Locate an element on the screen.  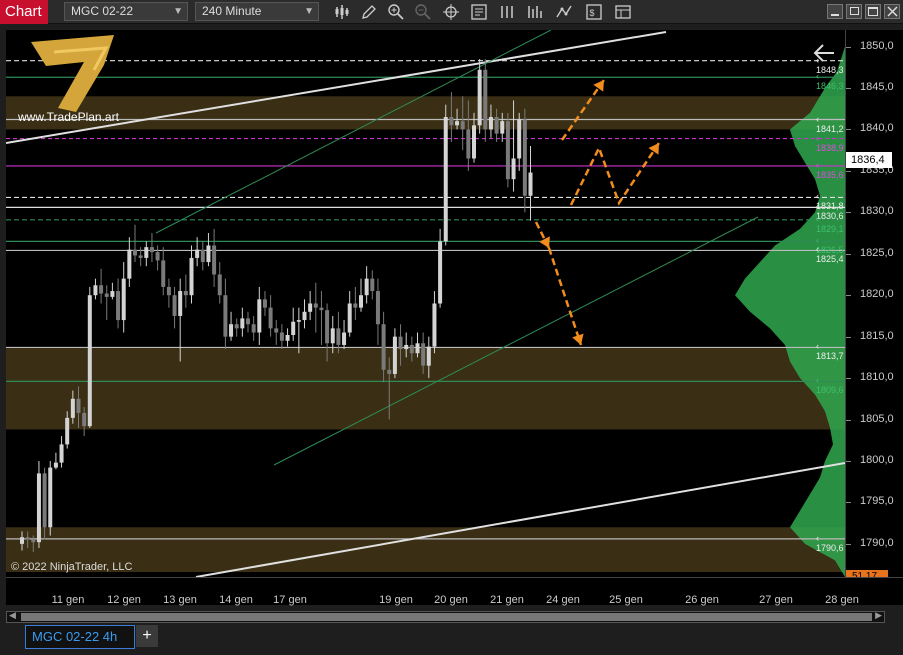
scrollbar-thumb is located at coordinates (446, 617).